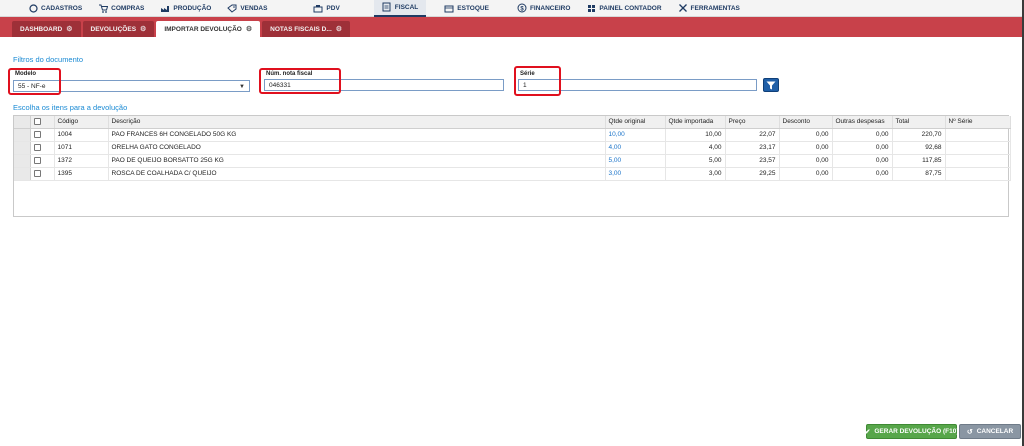 The width and height of the screenshot is (1024, 446). I want to click on col-numero-serie: Nº Série, so click(978, 122).